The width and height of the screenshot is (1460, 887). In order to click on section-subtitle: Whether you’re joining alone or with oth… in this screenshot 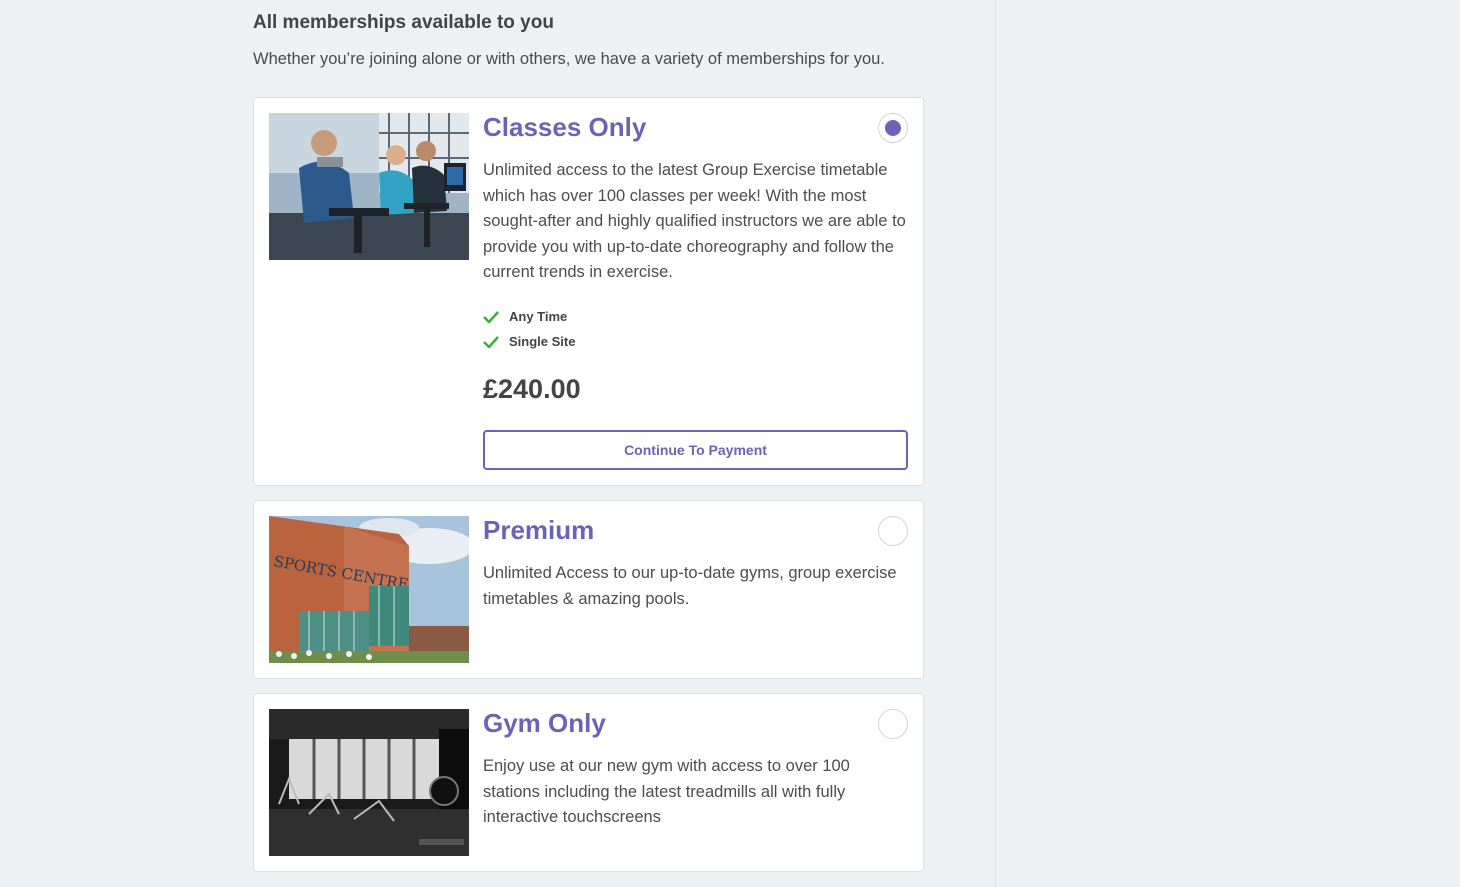, I will do `click(569, 59)`.